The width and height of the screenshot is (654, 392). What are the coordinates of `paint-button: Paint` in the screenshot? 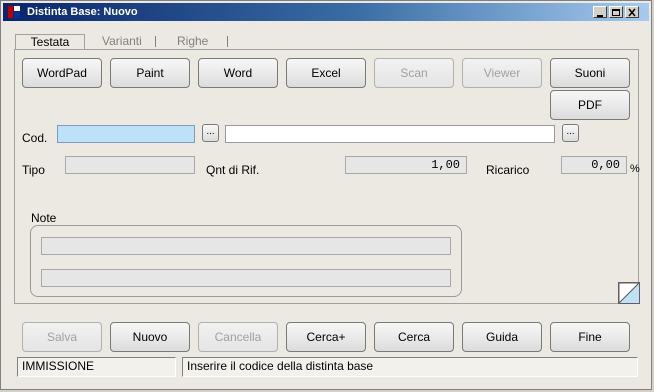 It's located at (150, 73).